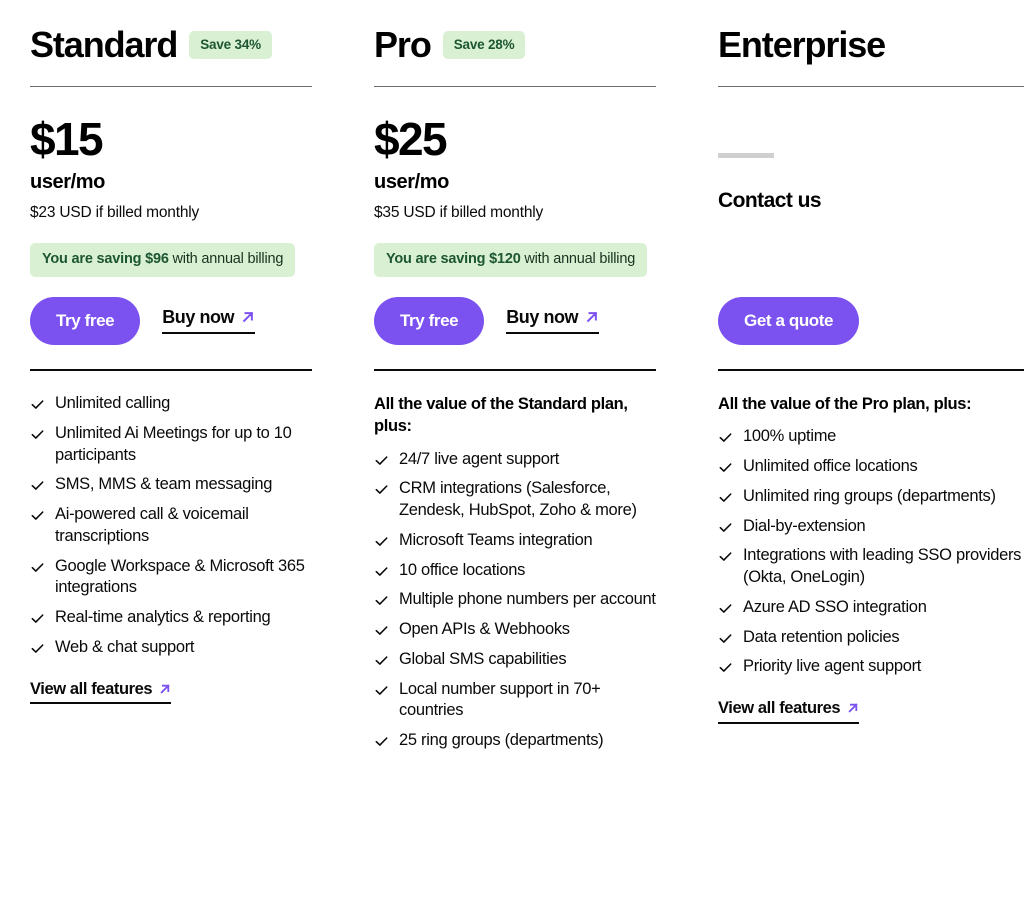 The width and height of the screenshot is (1024, 897). I want to click on list-item: Real-time analytics & reporting, so click(171, 618).